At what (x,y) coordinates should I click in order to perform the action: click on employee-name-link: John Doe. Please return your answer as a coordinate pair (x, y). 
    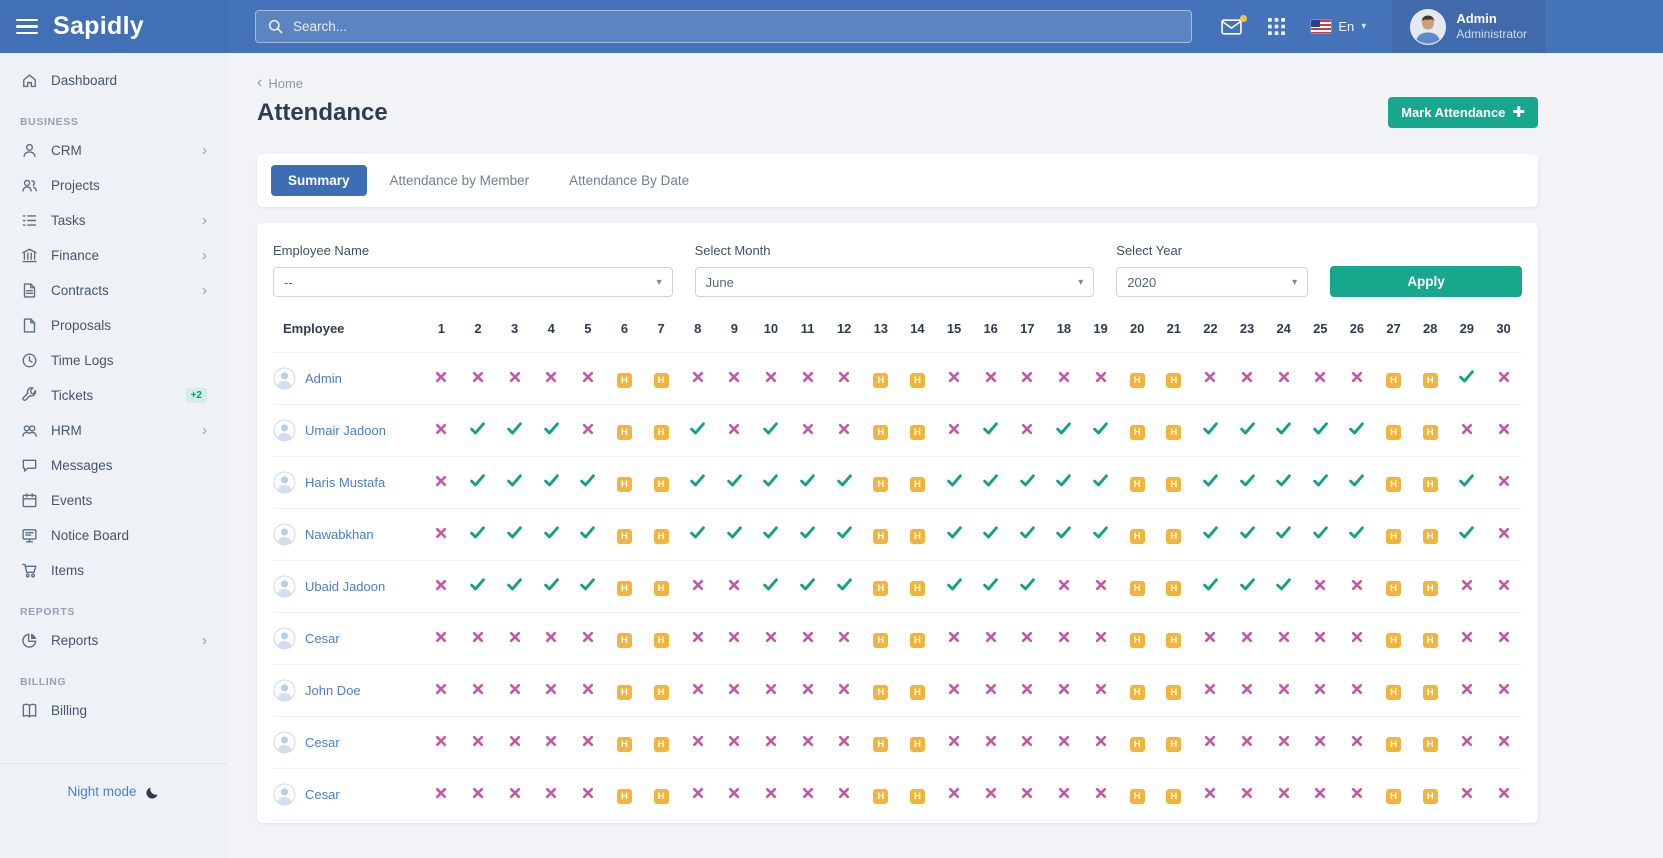
    Looking at the image, I should click on (333, 690).